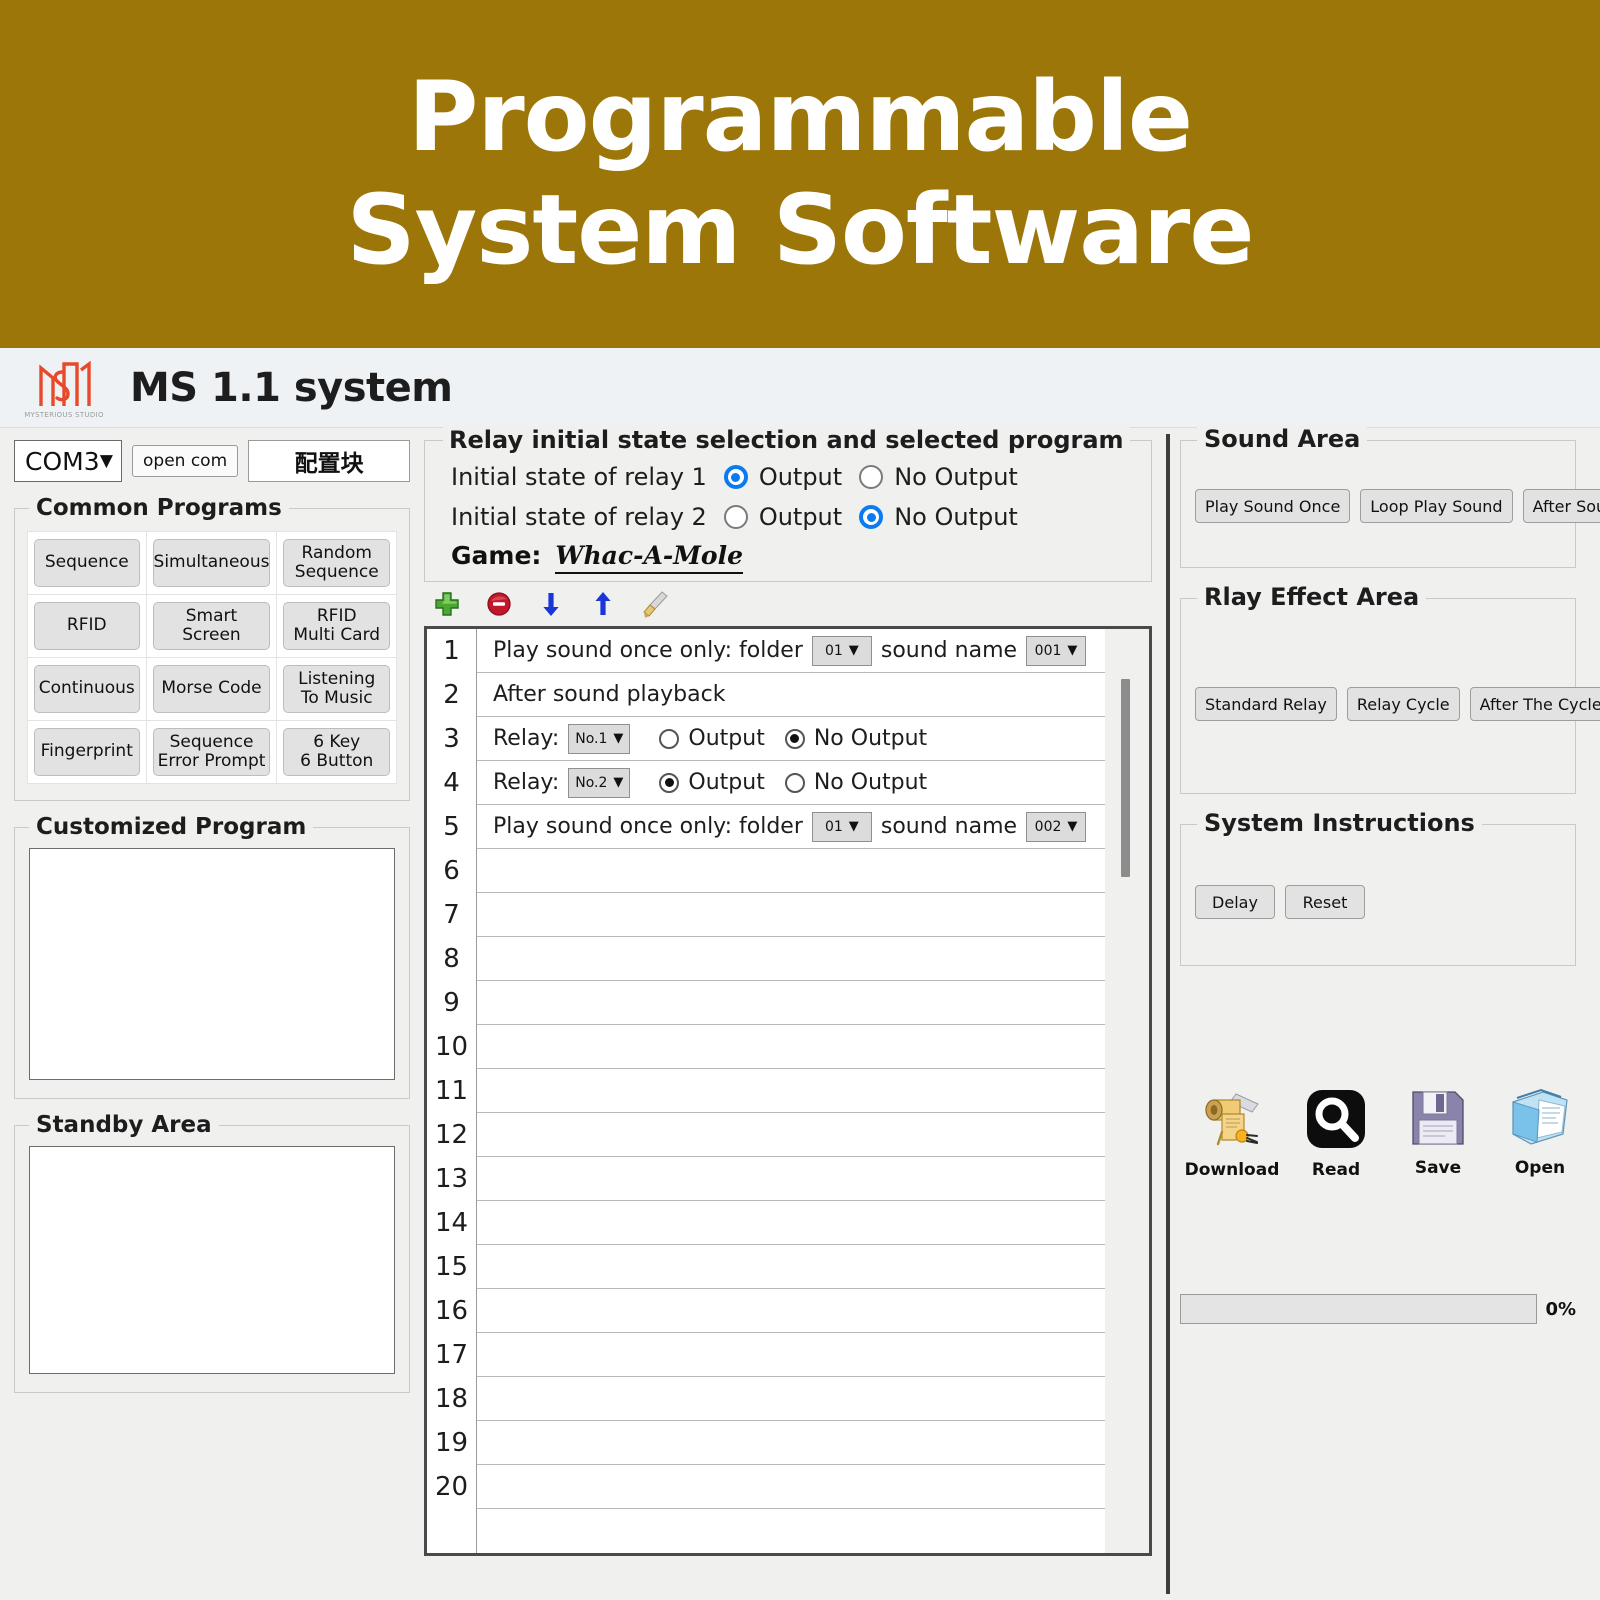 This screenshot has width=1600, height=1600. Describe the element at coordinates (649, 557) in the screenshot. I see `game-value: Whac-A-Mole` at that location.